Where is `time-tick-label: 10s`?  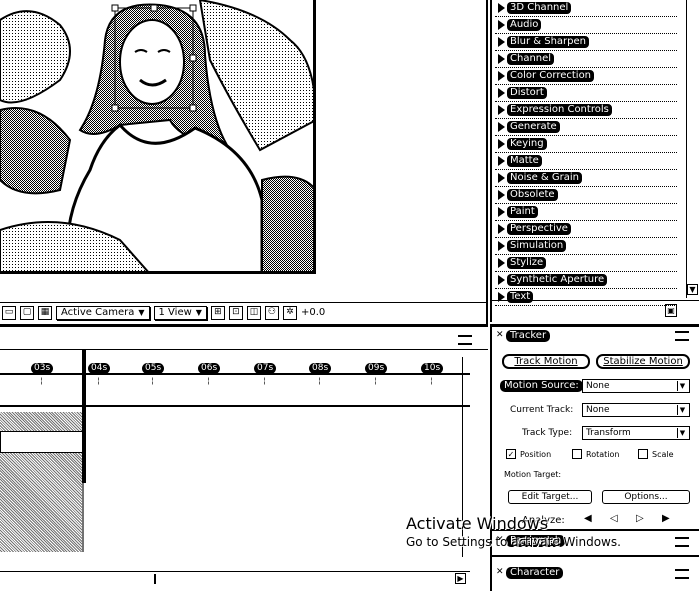 time-tick-label: 10s is located at coordinates (432, 368).